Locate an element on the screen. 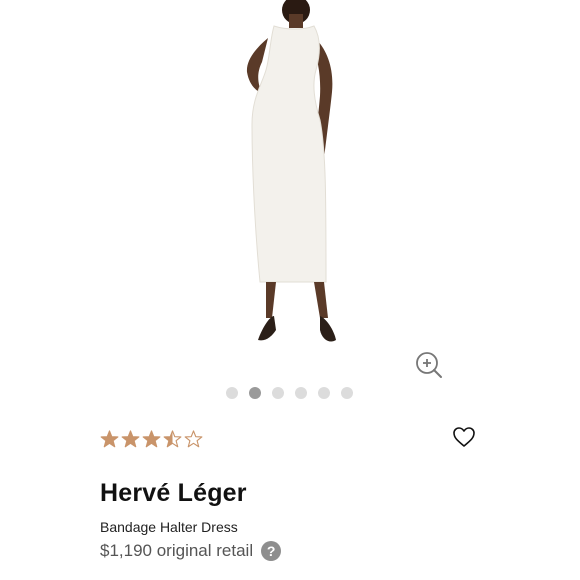  product-image is located at coordinates (291, 171).